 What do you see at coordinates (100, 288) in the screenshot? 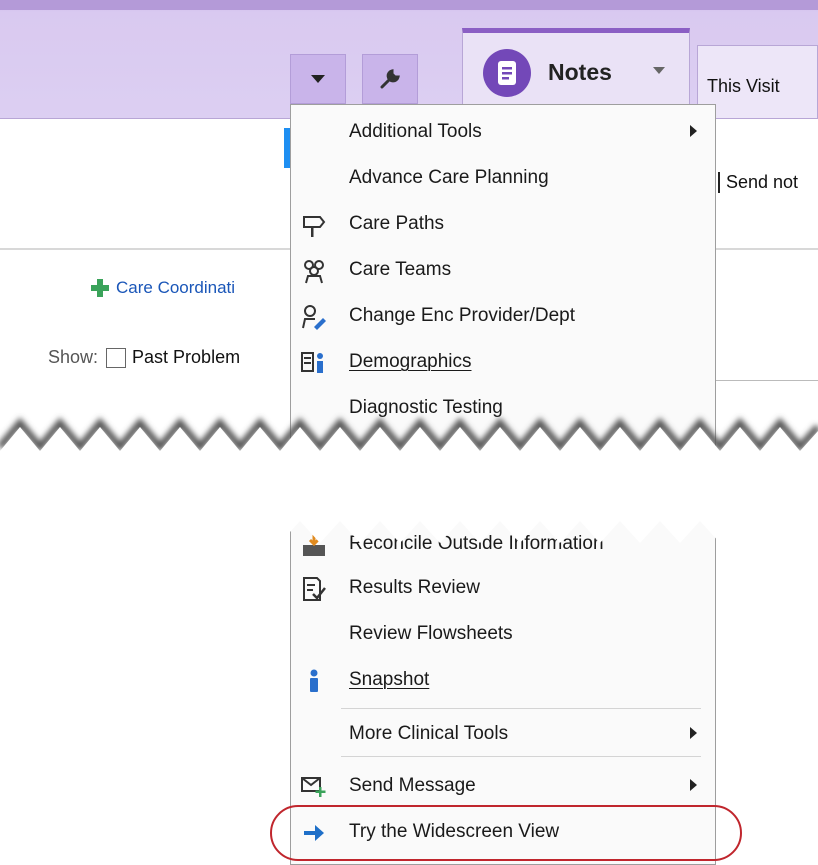
I see `plus-icon` at bounding box center [100, 288].